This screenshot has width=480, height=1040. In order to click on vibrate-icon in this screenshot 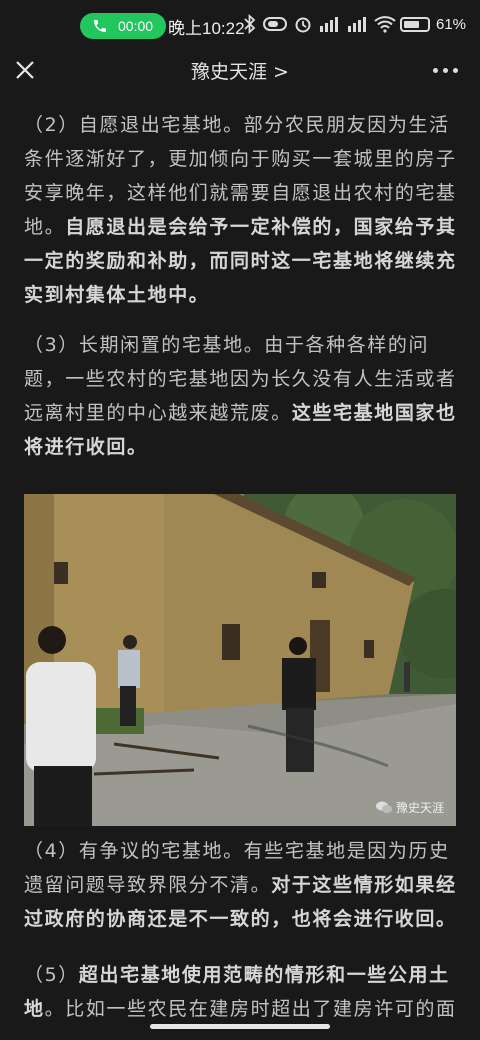, I will do `click(275, 24)`.